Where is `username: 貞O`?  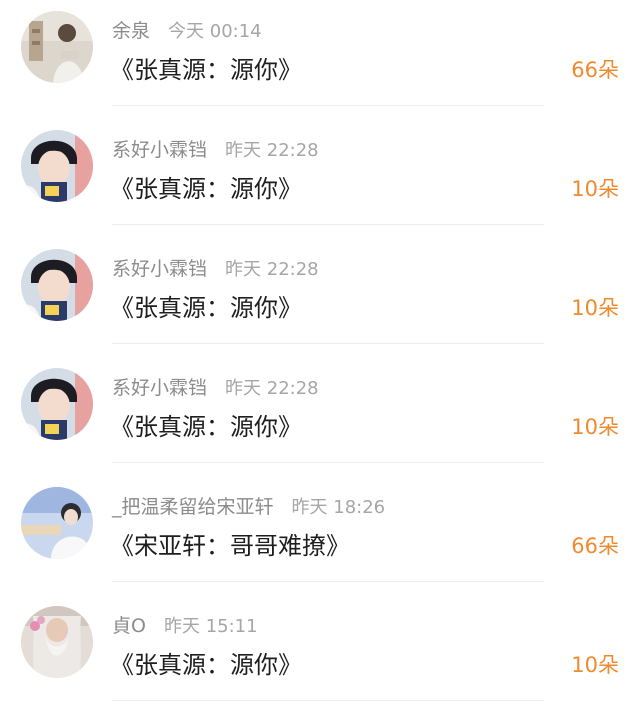 username: 貞O is located at coordinates (129, 624).